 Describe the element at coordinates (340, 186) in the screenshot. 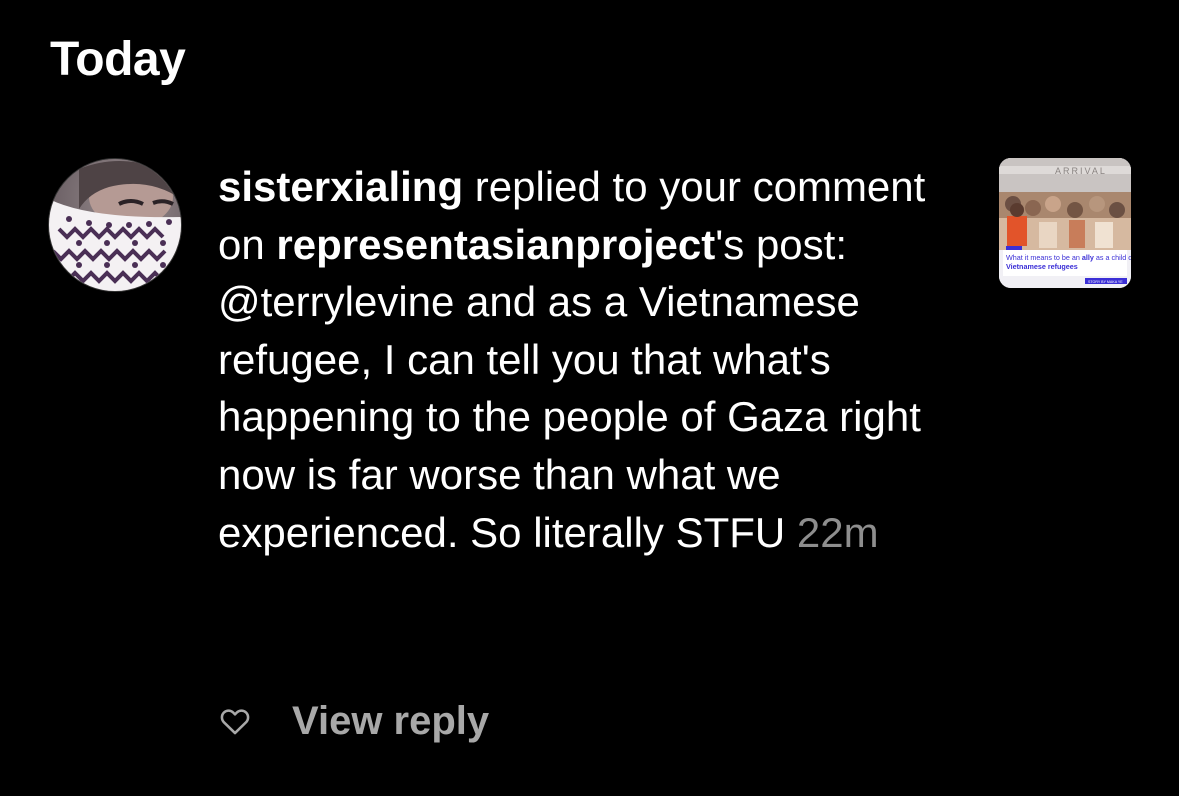

I see `username-link: sisterxialing` at that location.